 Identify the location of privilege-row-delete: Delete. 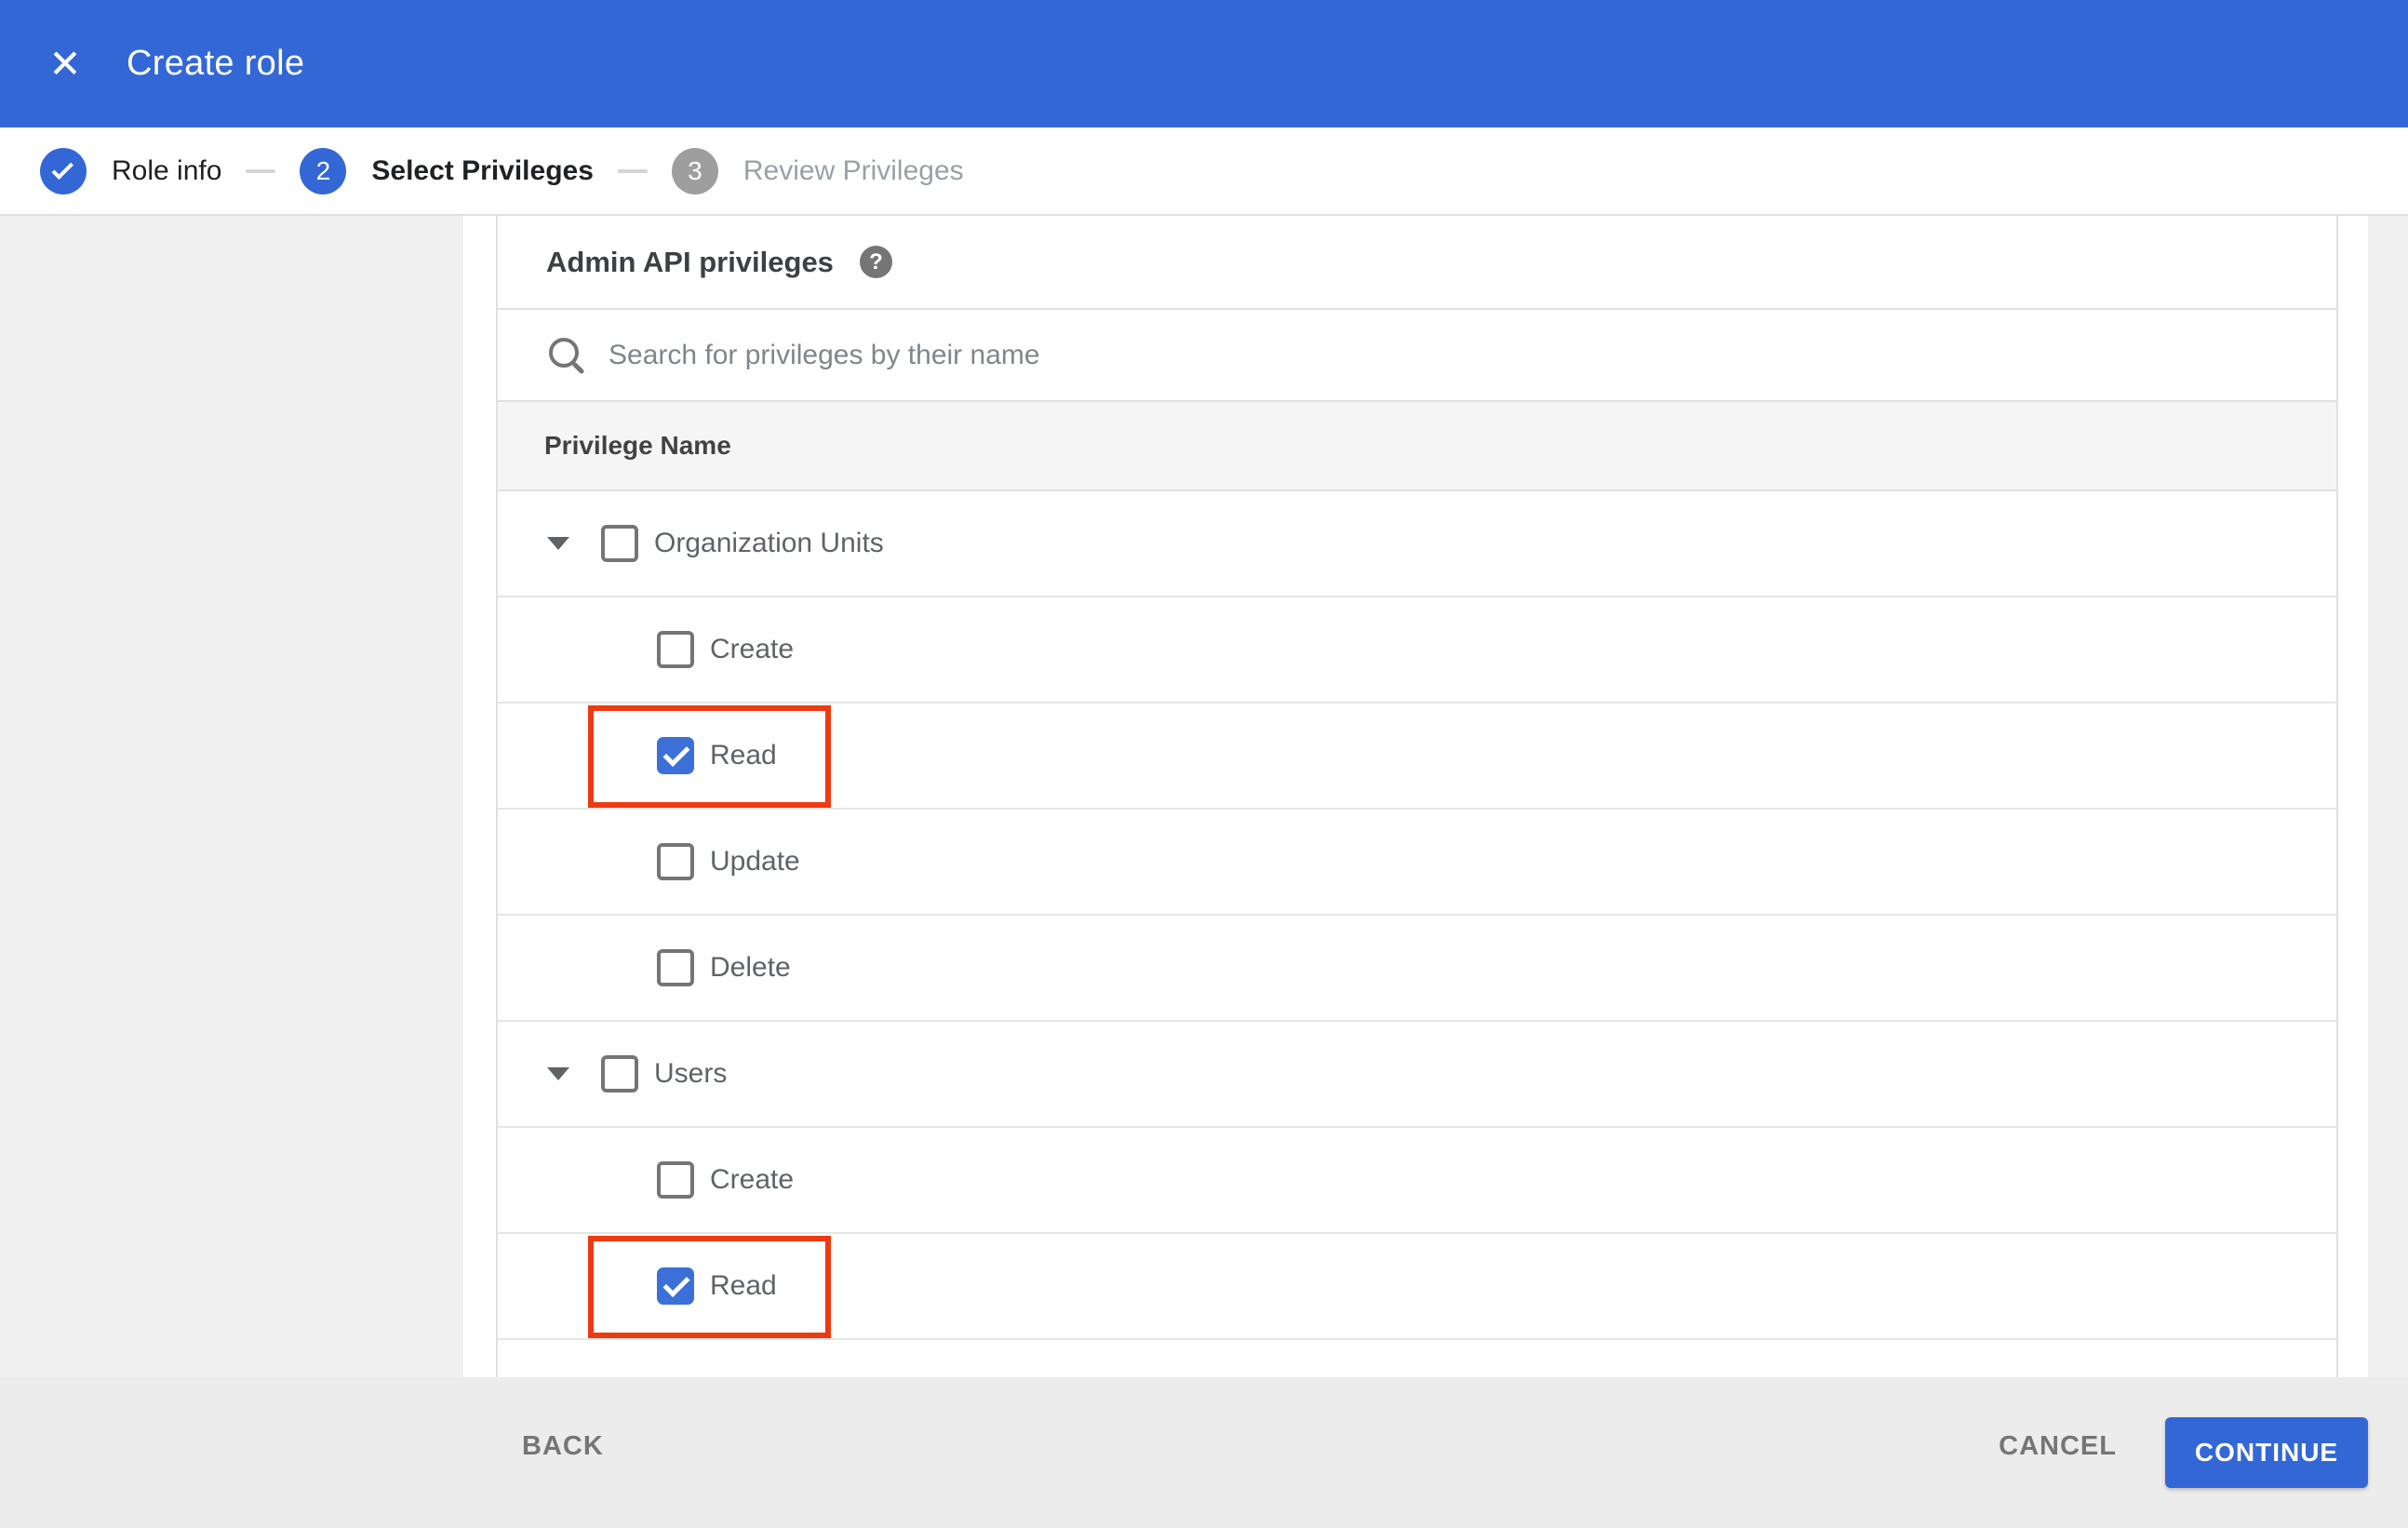
(1417, 969).